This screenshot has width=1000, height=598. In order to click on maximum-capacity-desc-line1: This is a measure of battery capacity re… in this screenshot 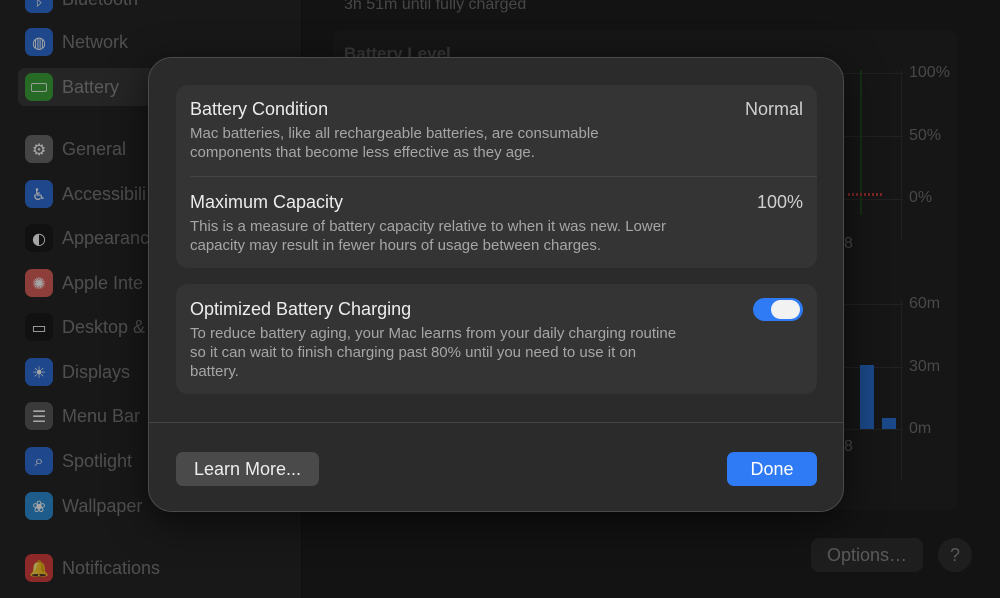, I will do `click(428, 226)`.